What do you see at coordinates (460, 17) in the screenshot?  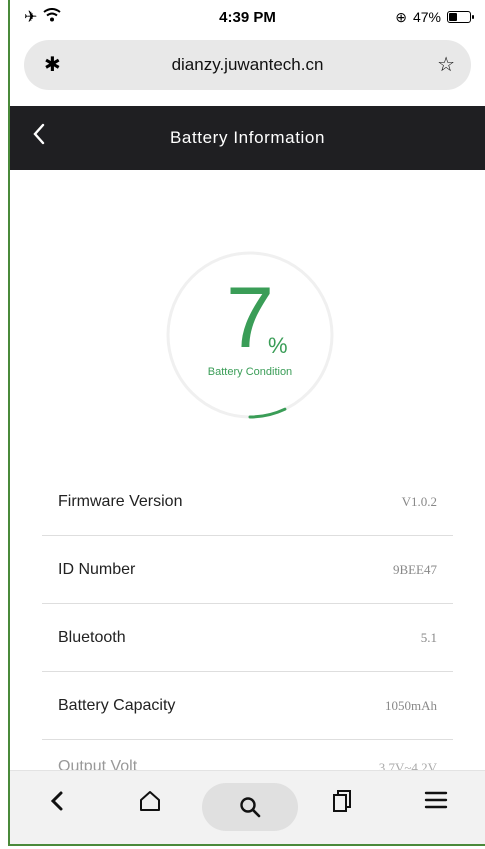 I see `battery-icon` at bounding box center [460, 17].